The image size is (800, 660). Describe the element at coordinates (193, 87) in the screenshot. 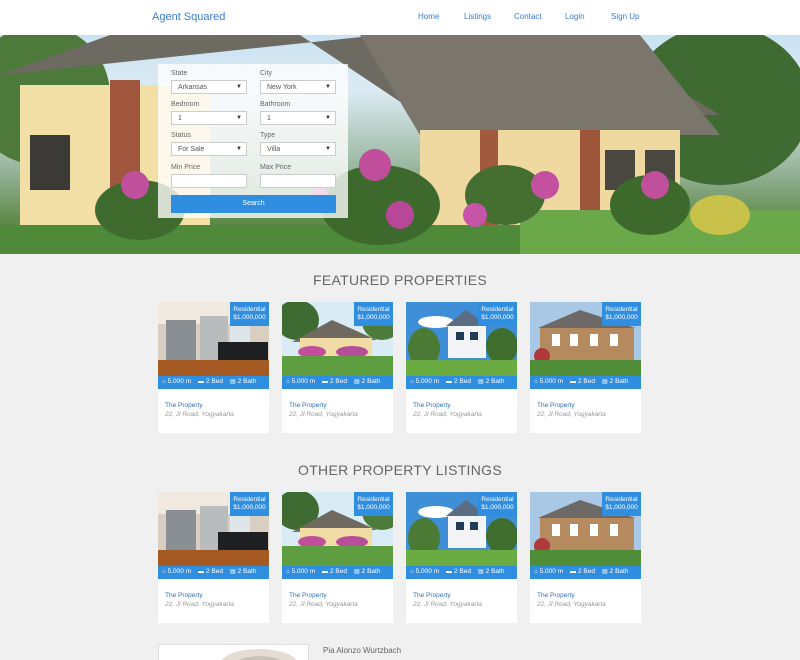

I see `state-select-value: Arkansas` at that location.